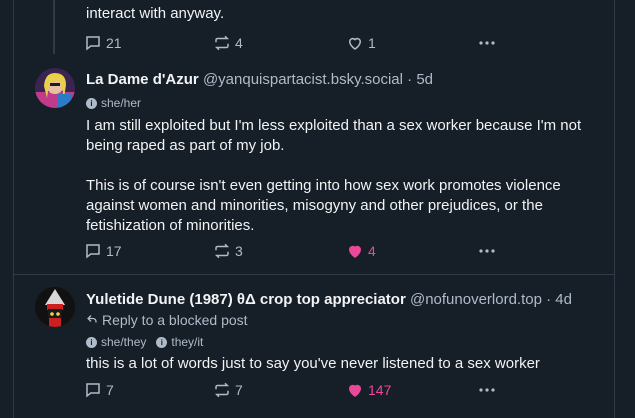 The width and height of the screenshot is (635, 418). What do you see at coordinates (239, 251) in the screenshot?
I see `repost-count: 3` at bounding box center [239, 251].